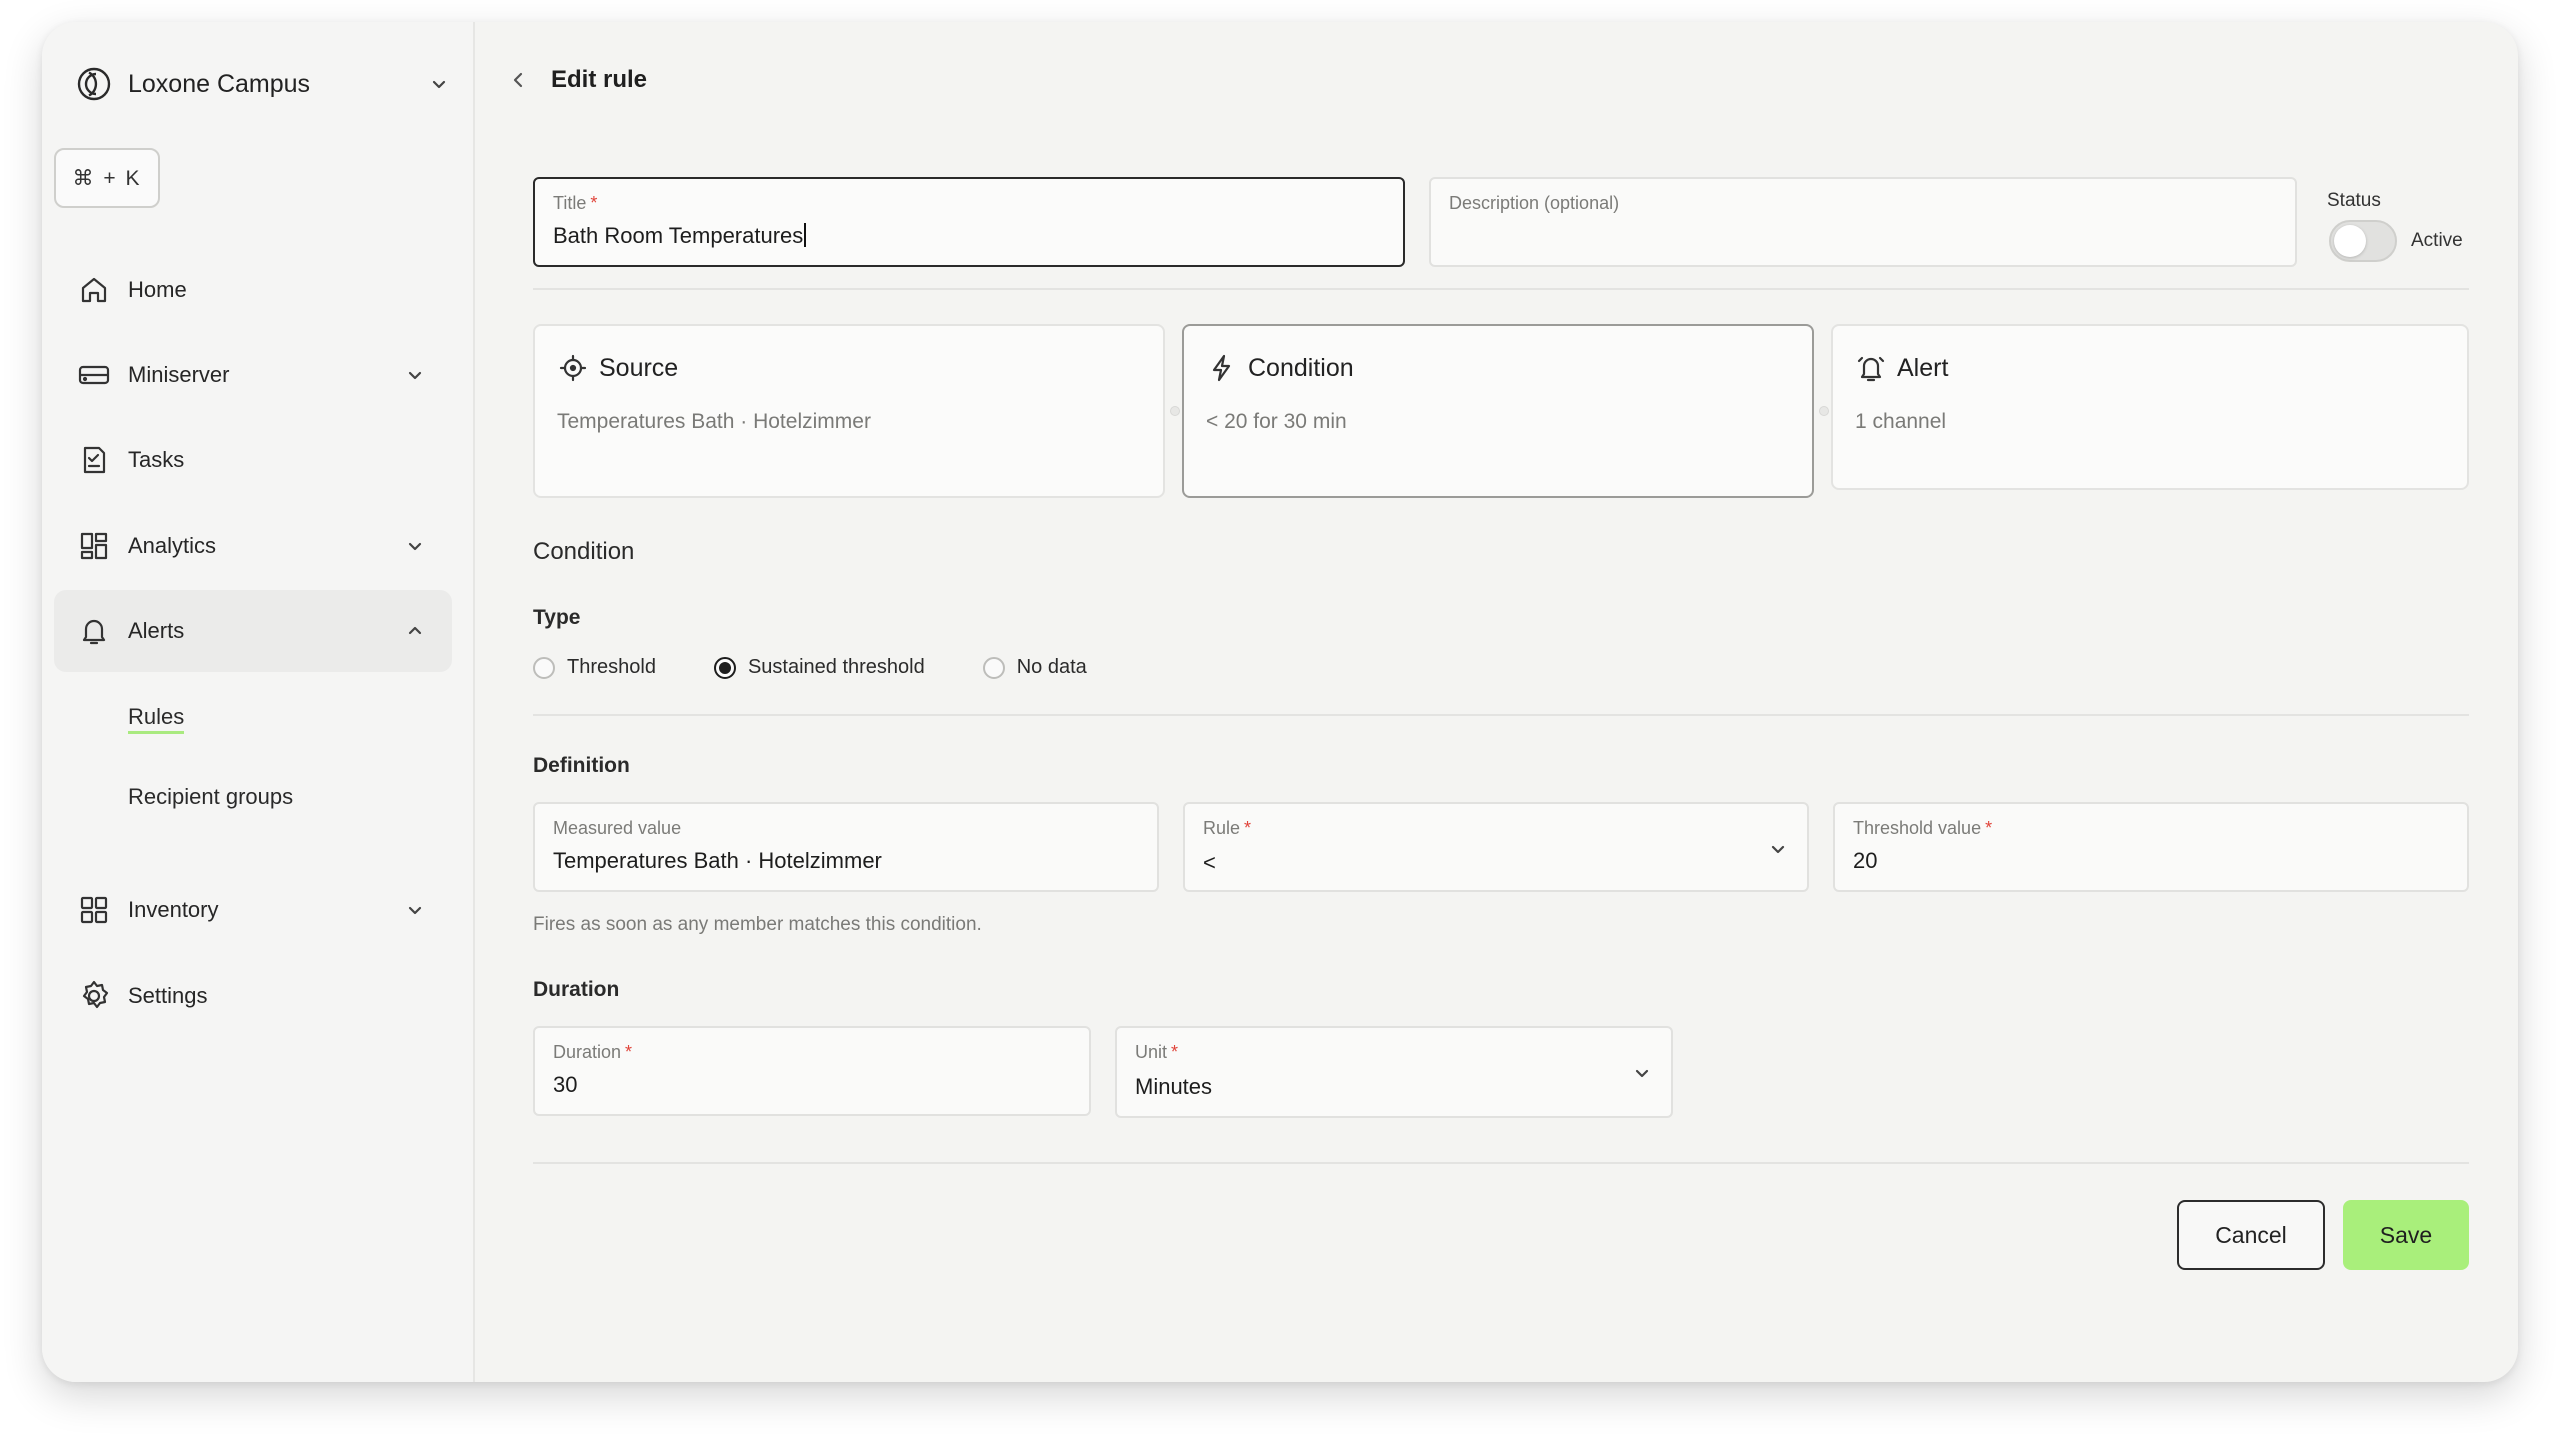  I want to click on sidebar-item-home: Home, so click(253, 290).